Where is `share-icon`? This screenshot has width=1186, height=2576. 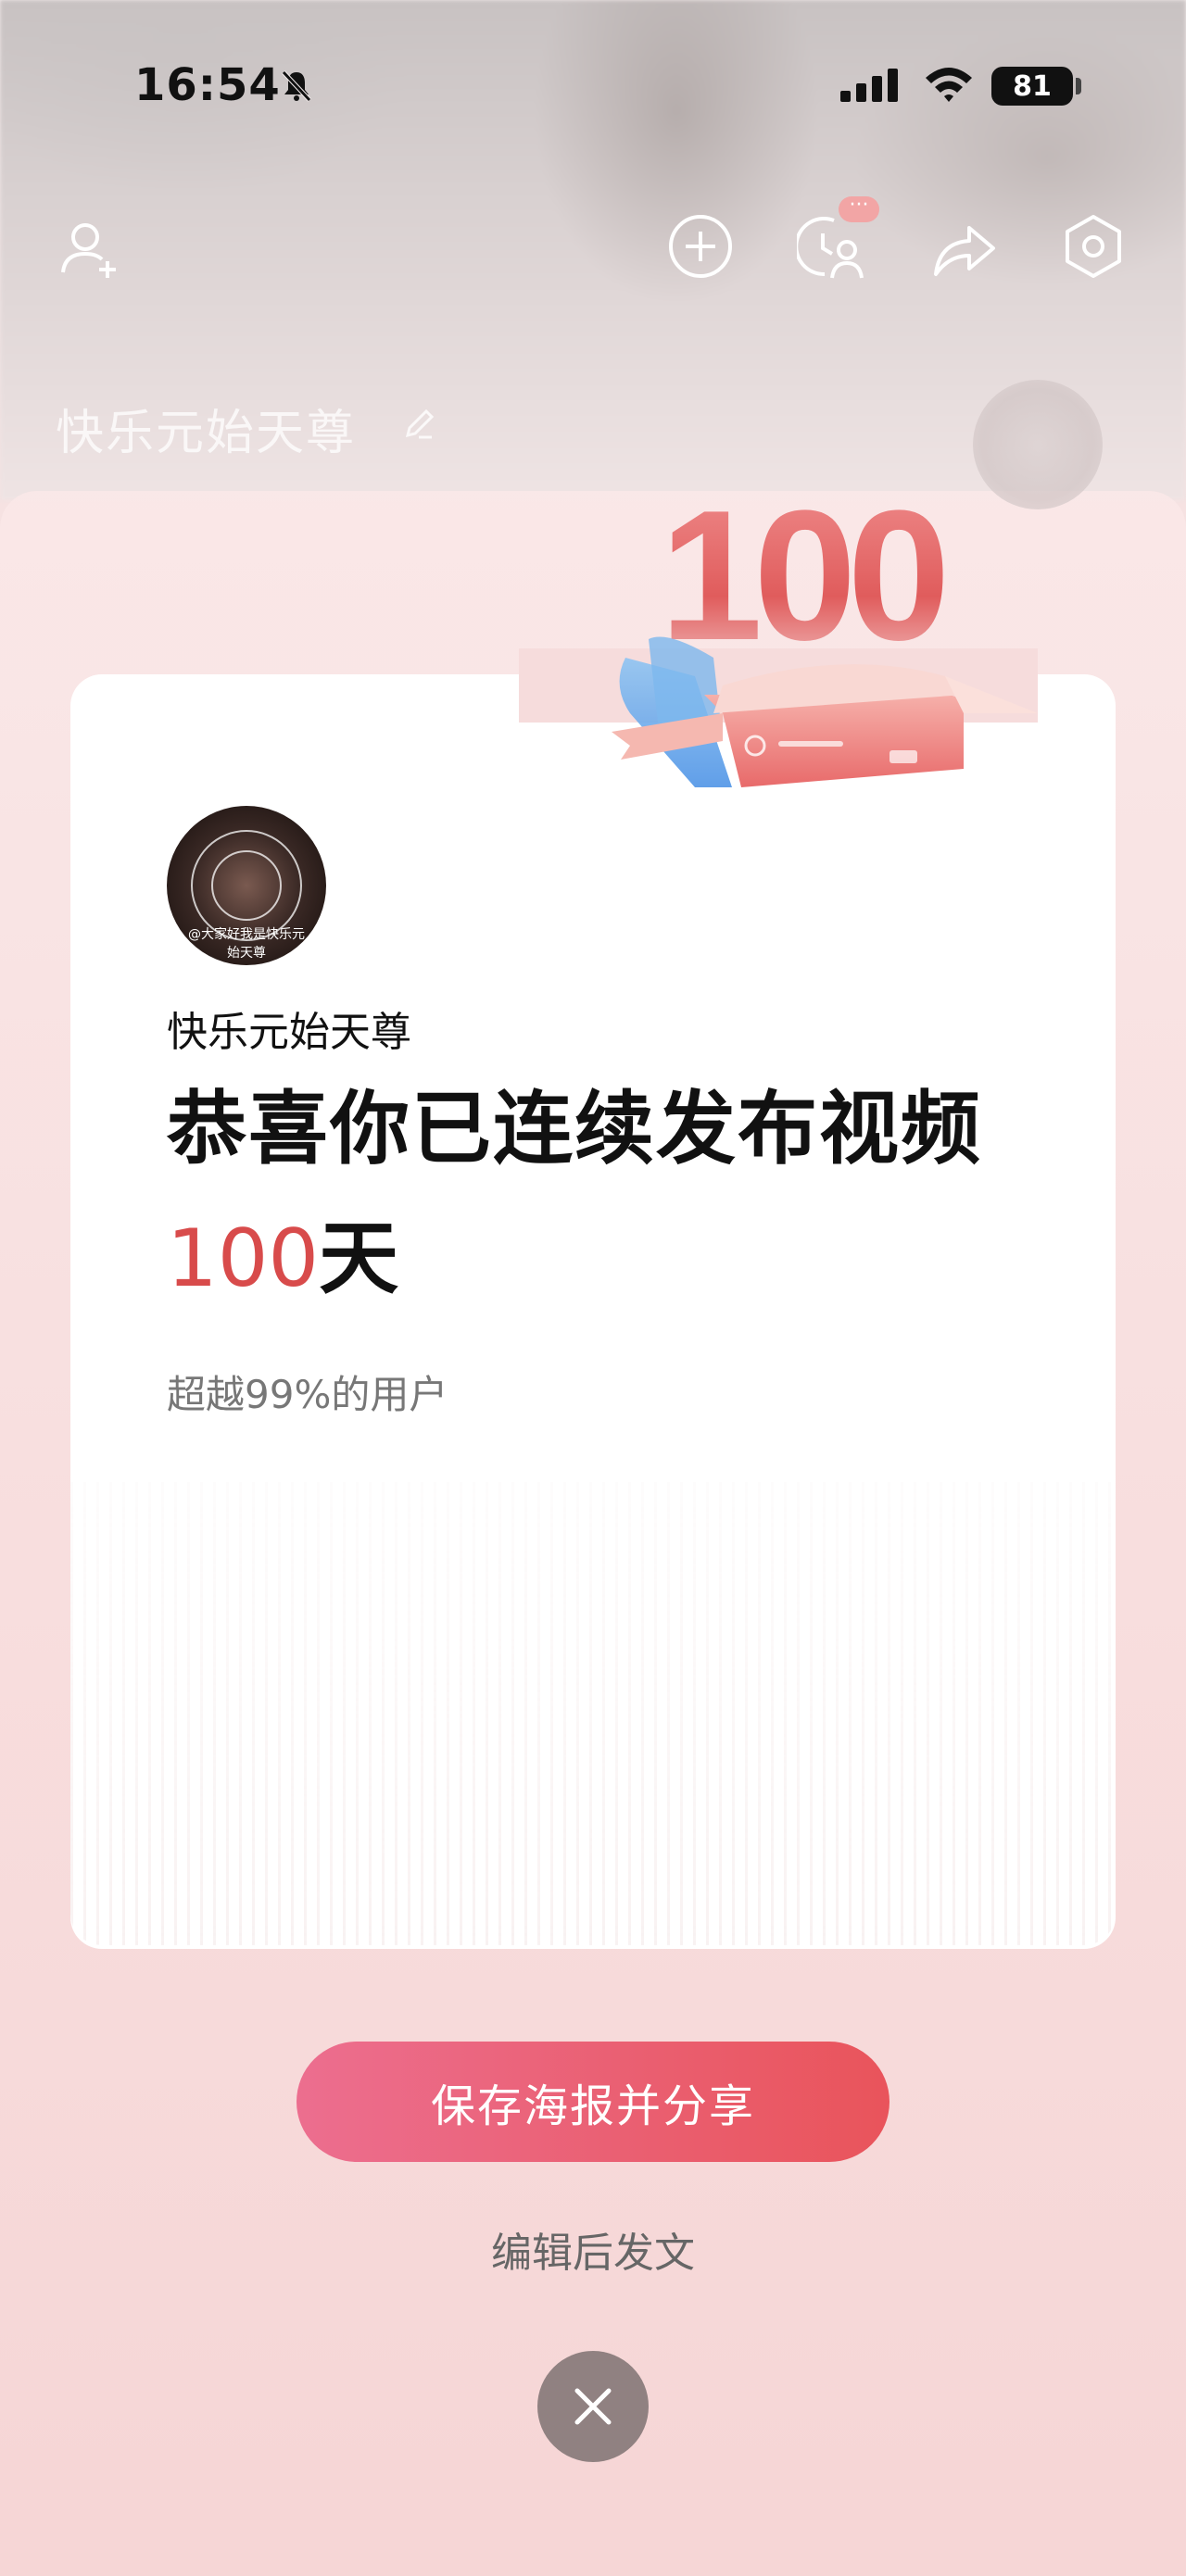
share-icon is located at coordinates (964, 248).